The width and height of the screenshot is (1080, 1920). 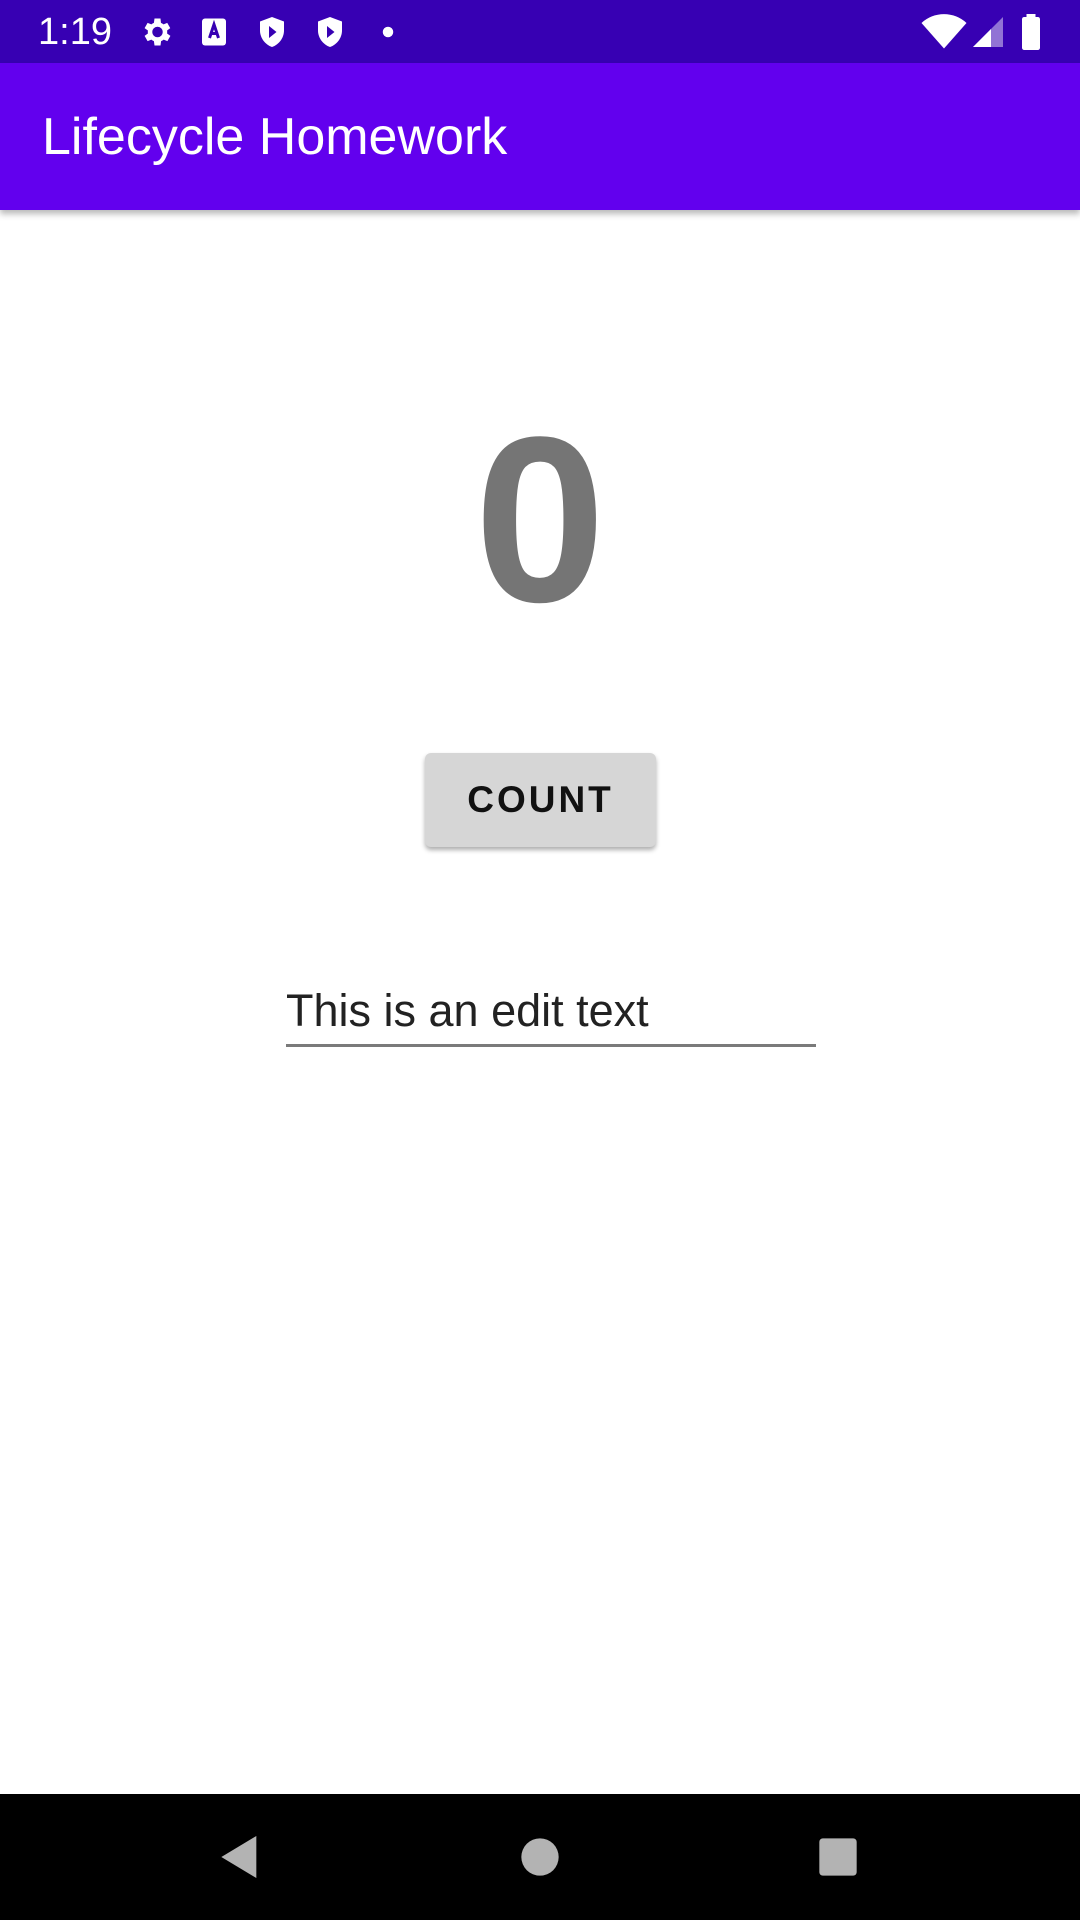 What do you see at coordinates (540, 520) in the screenshot?
I see `count-display: 0` at bounding box center [540, 520].